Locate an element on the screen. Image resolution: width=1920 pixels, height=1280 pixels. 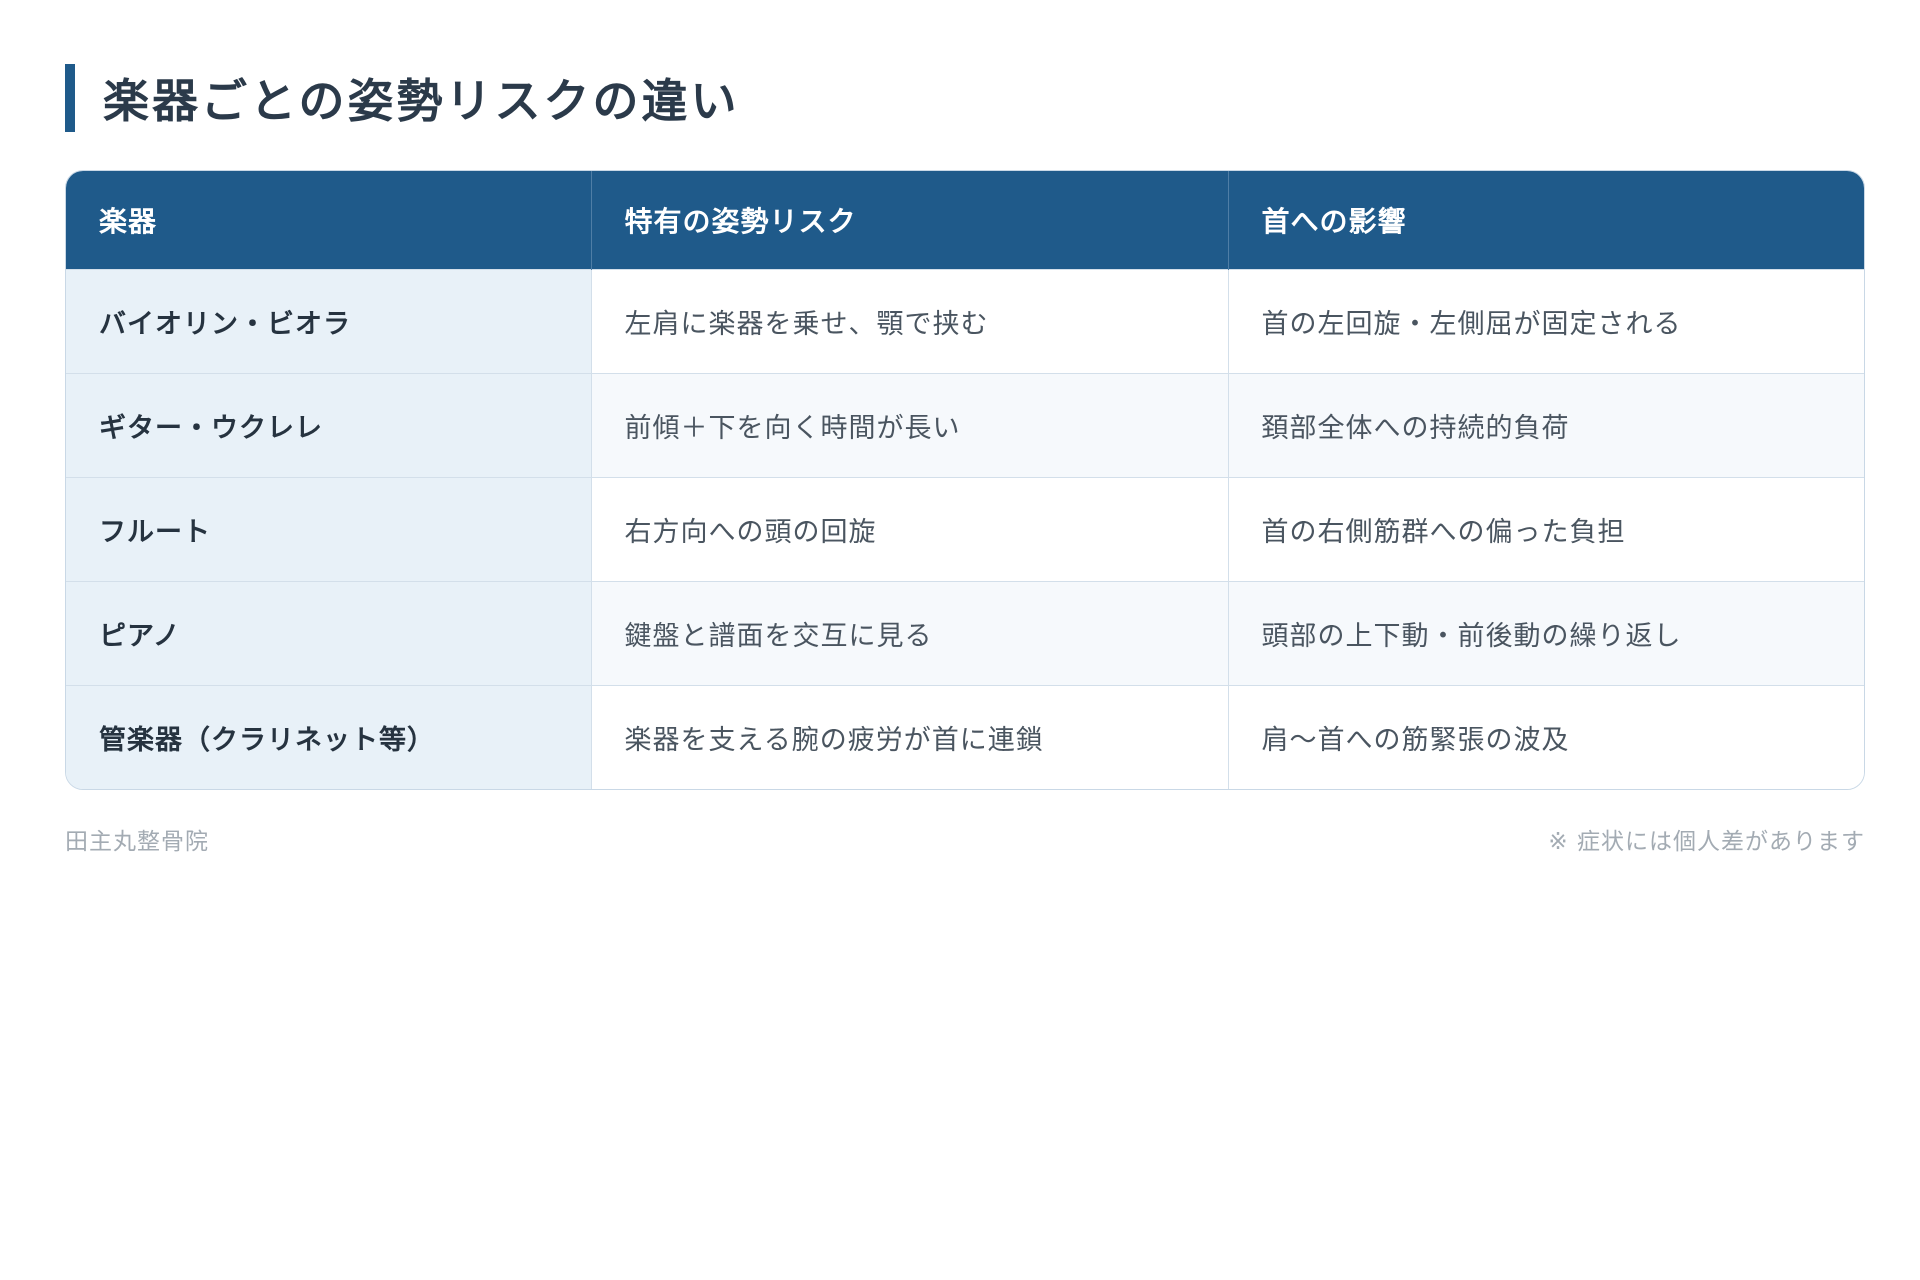
neck-effect-cell: 頭部の上下動・前後動の繰り返し is located at coordinates (1545, 633).